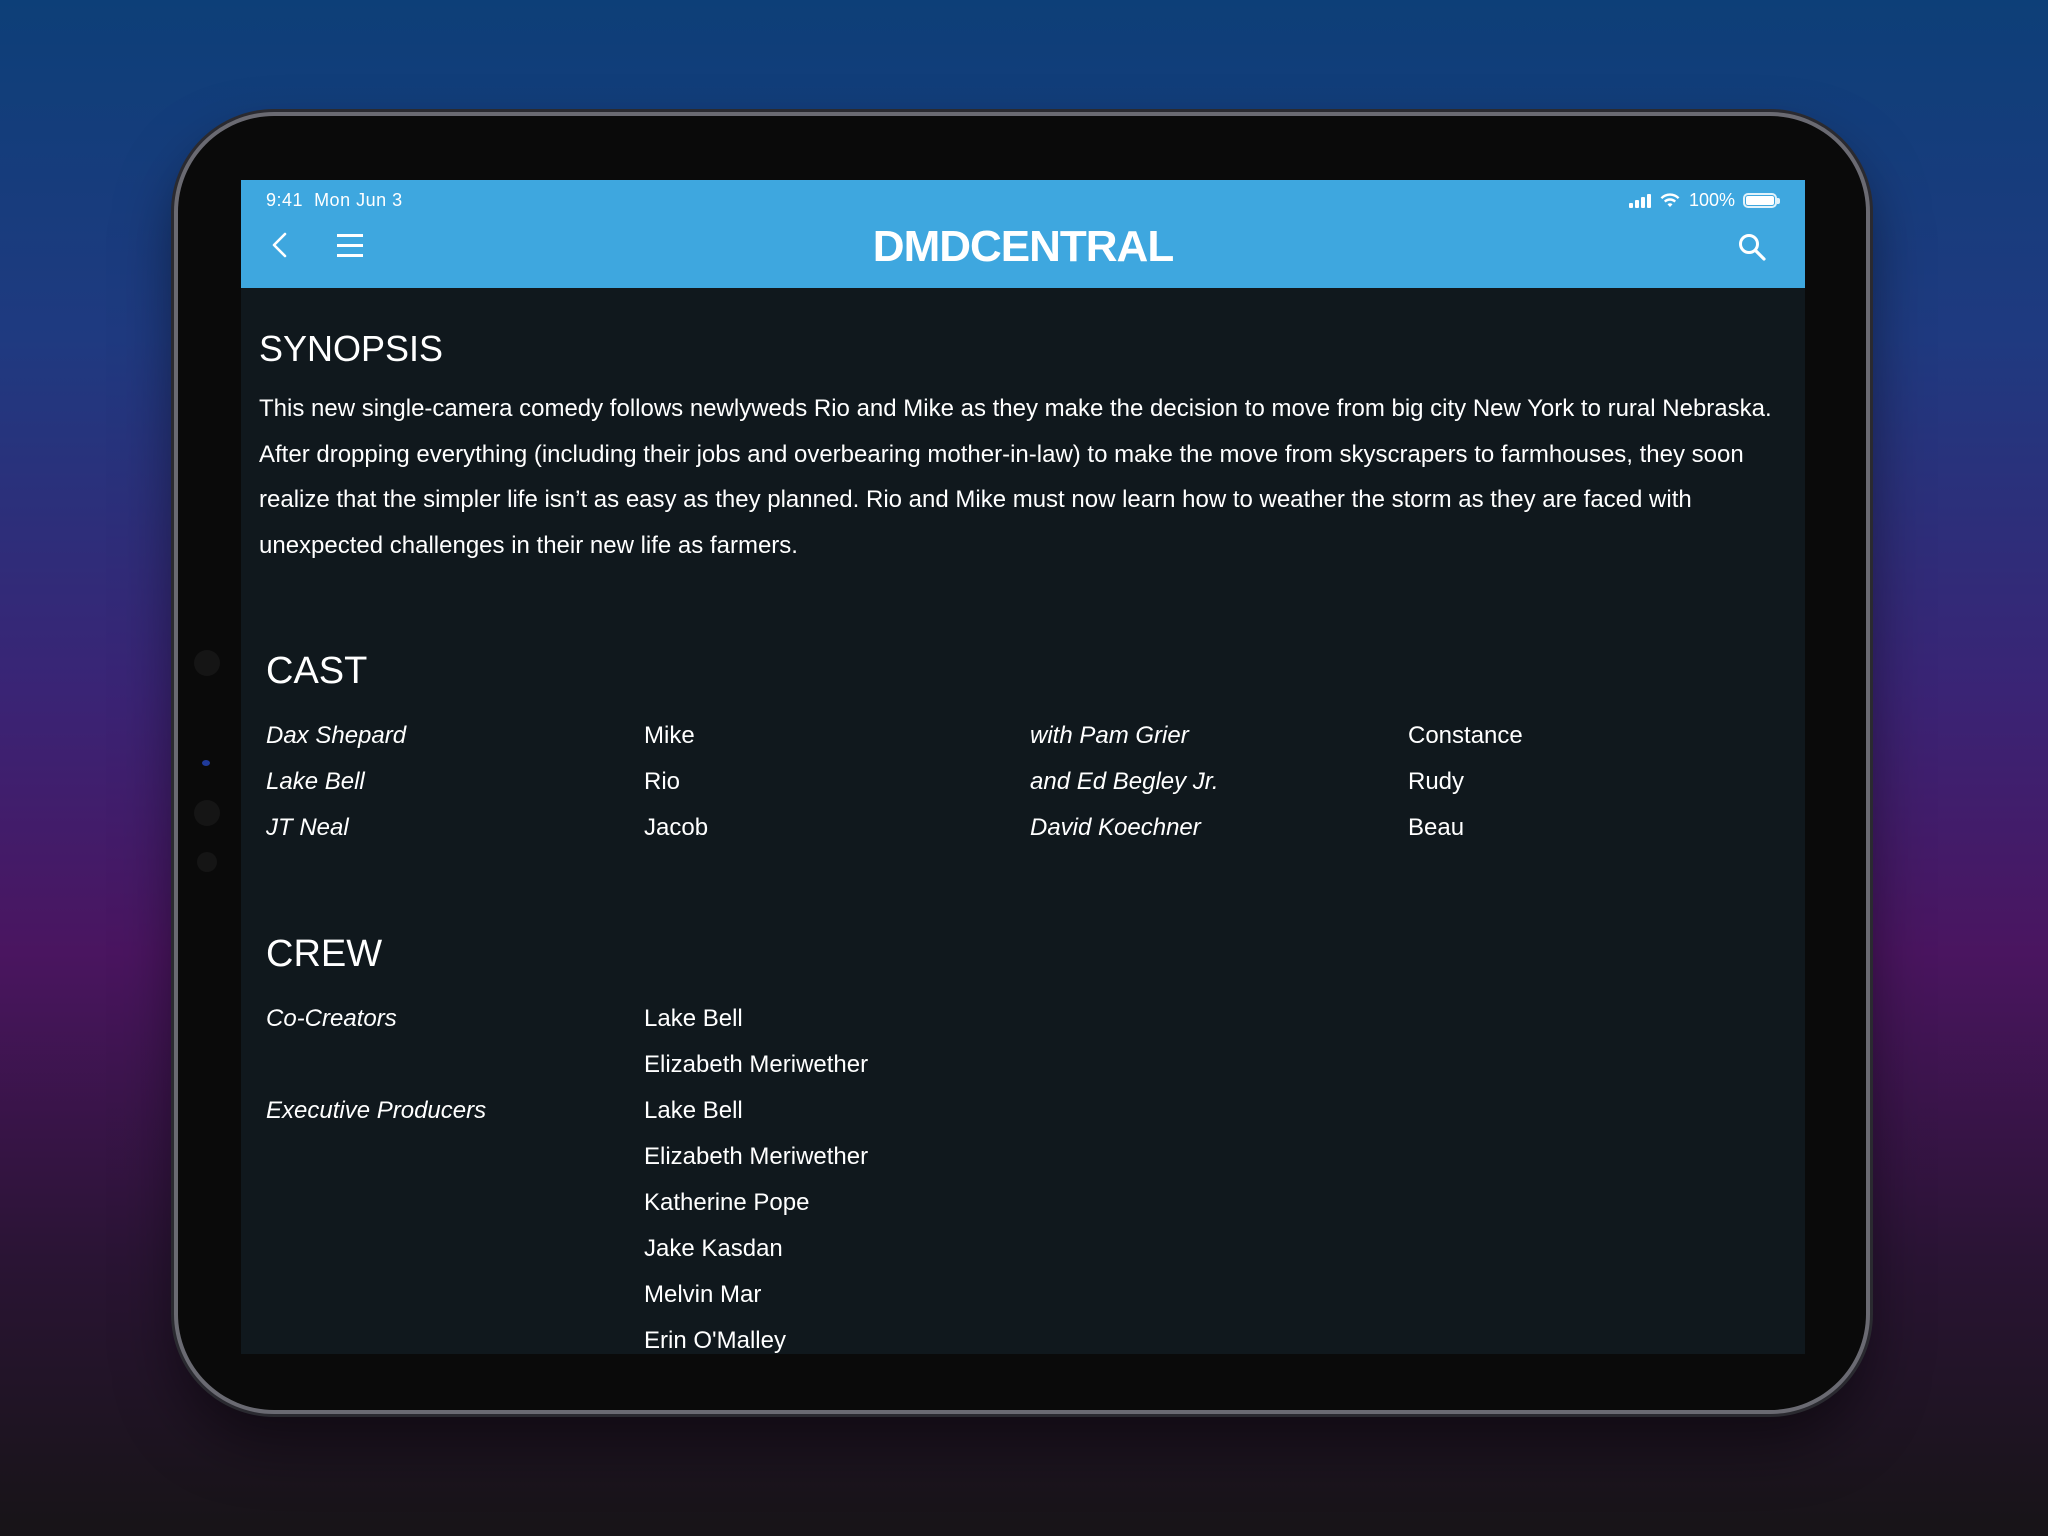  I want to click on crew-role-label: Executive Producers, so click(376, 1110).